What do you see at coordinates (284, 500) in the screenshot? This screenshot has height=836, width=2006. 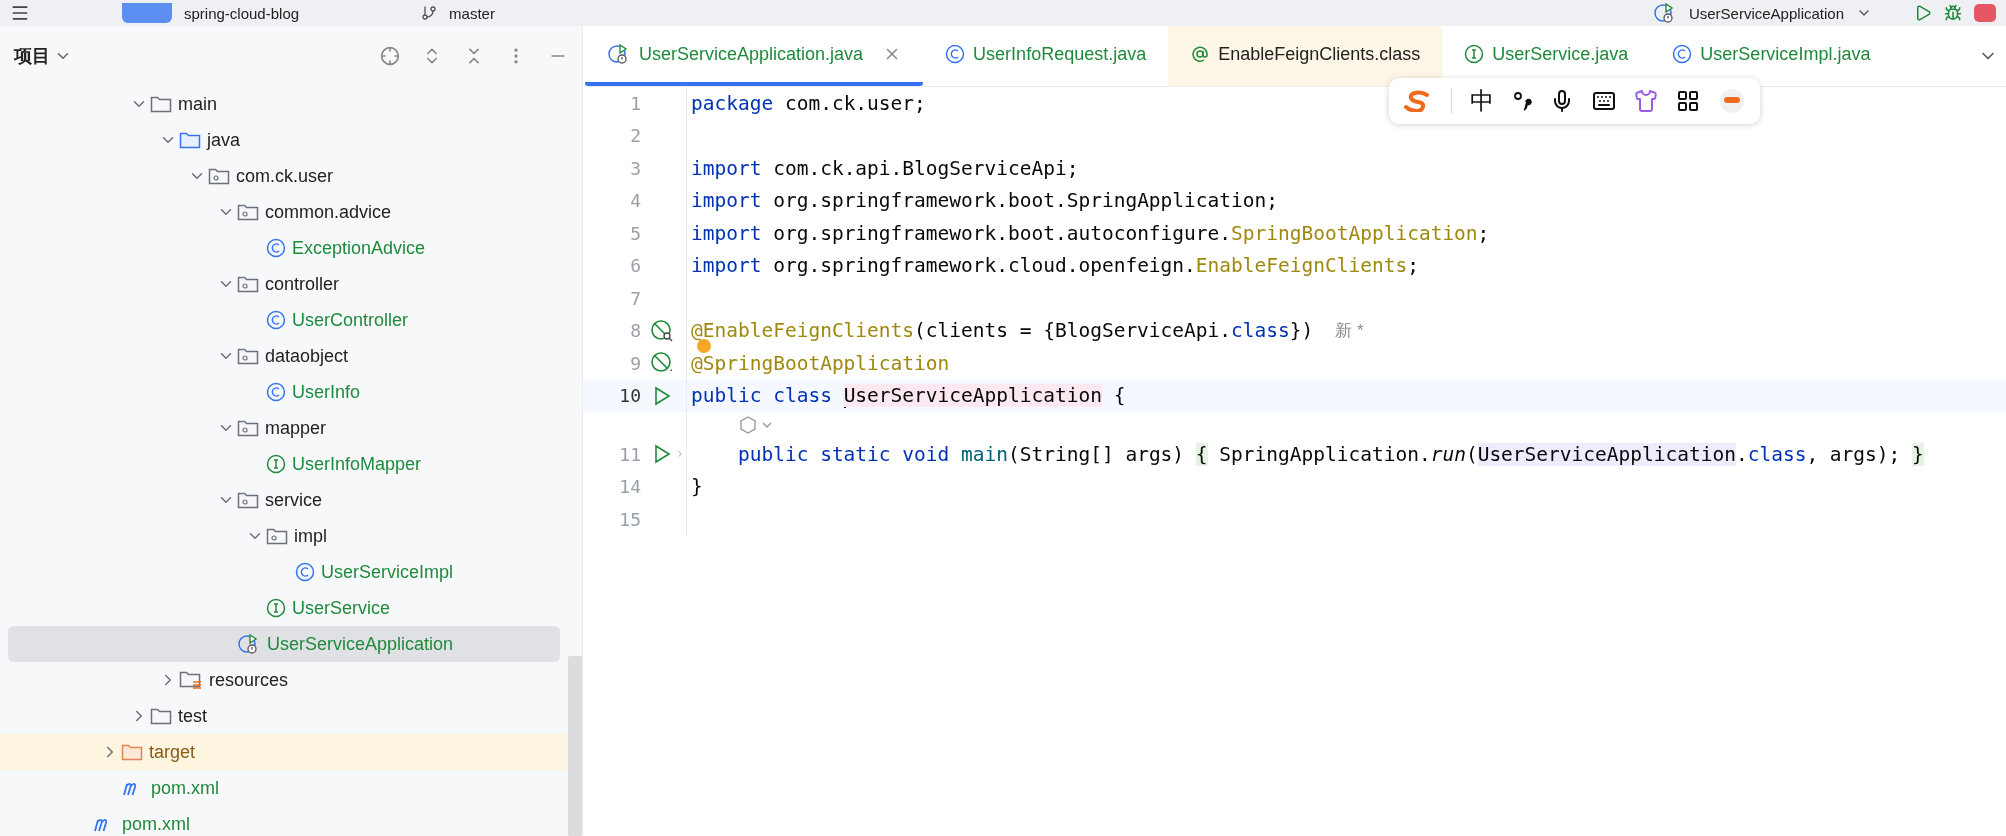 I see `tree-item: service` at bounding box center [284, 500].